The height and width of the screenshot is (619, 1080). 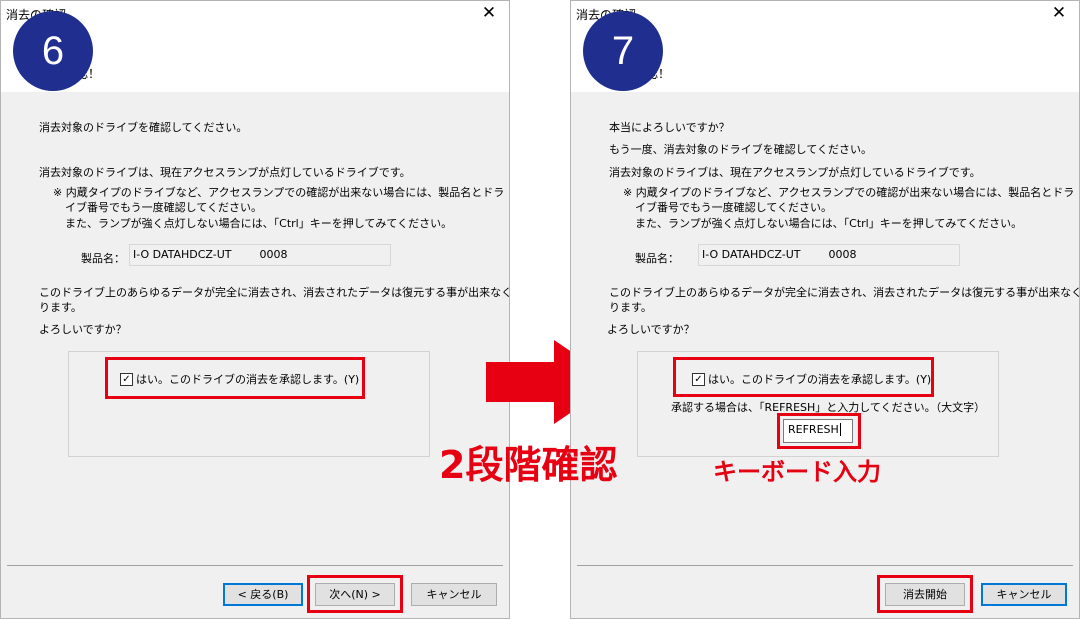 I want to click on highlight-box-input, so click(x=819, y=431).